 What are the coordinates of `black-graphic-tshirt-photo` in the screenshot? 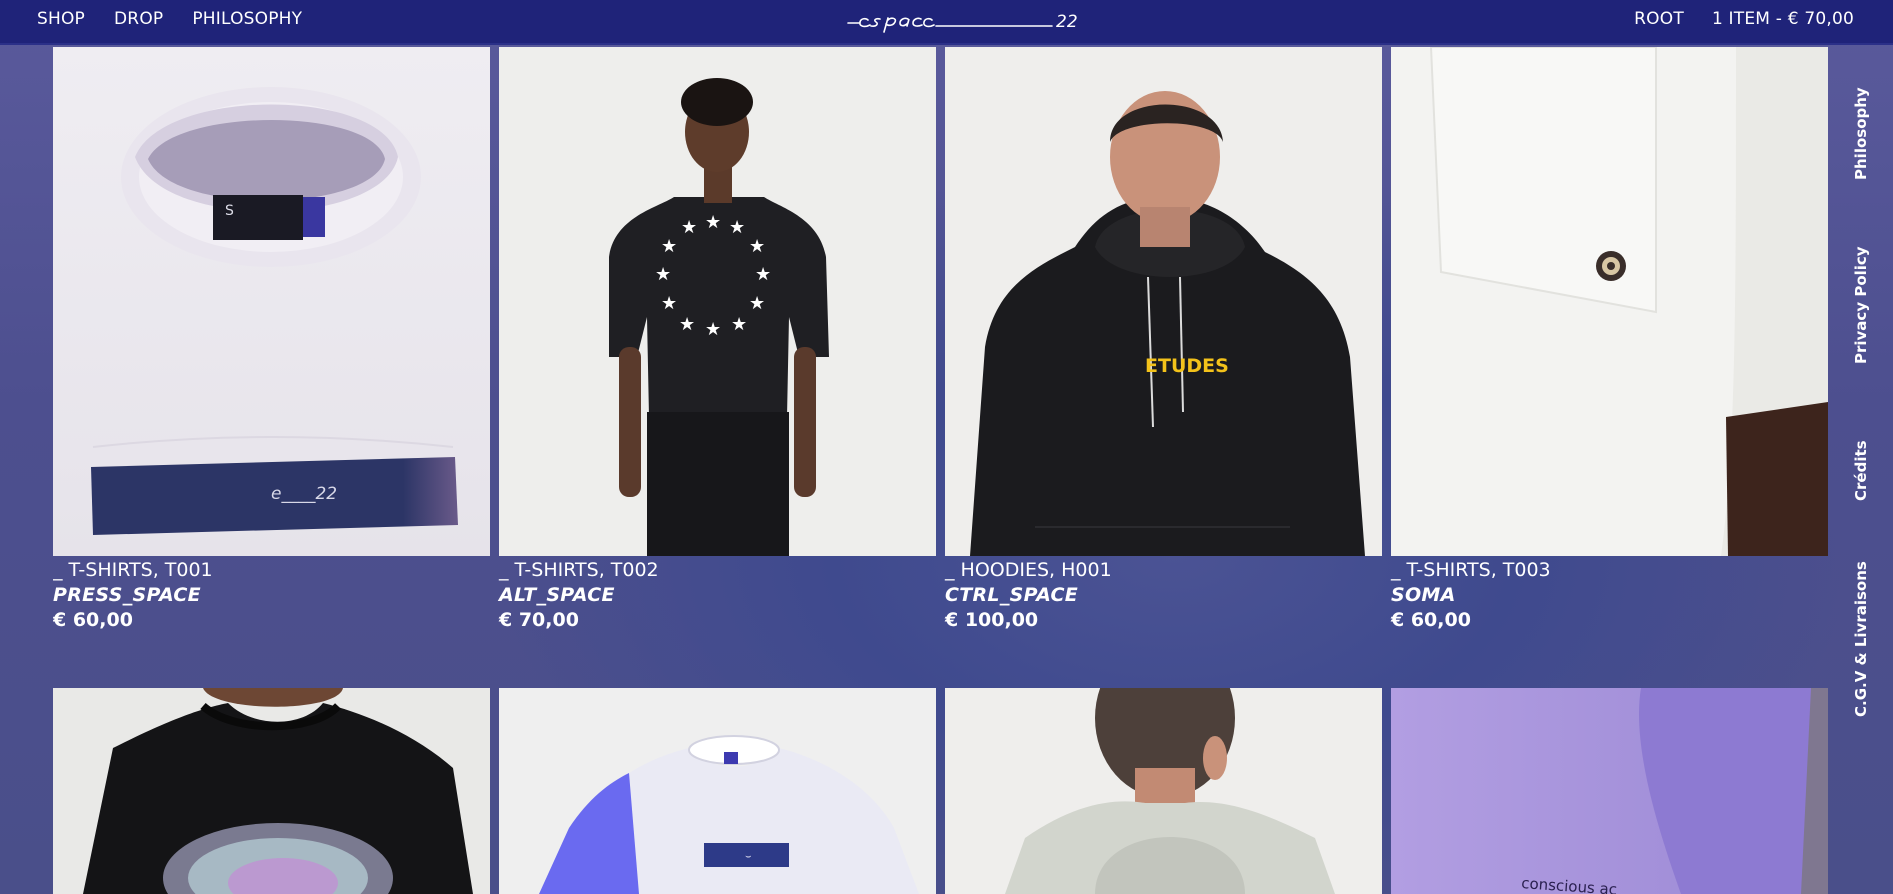 It's located at (271, 791).